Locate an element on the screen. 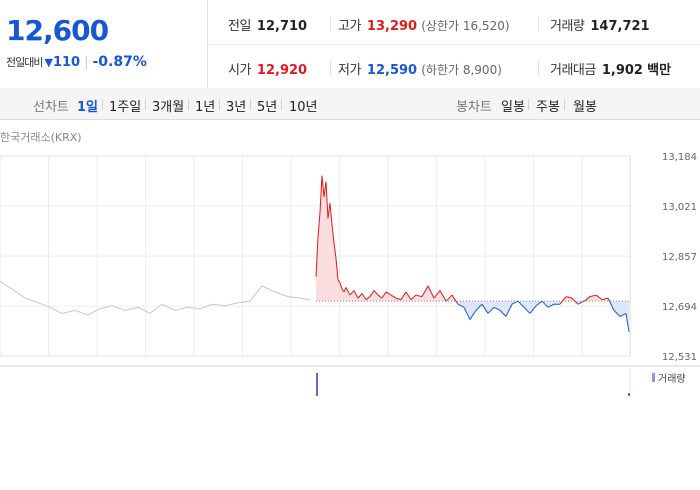 The height and width of the screenshot is (490, 700). y-tick-label: 13,184 is located at coordinates (679, 157).